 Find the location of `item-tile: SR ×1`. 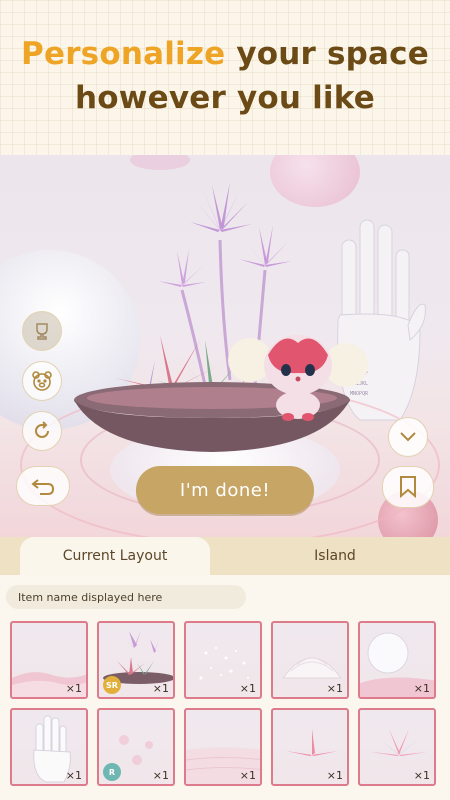

item-tile: SR ×1 is located at coordinates (136, 660).